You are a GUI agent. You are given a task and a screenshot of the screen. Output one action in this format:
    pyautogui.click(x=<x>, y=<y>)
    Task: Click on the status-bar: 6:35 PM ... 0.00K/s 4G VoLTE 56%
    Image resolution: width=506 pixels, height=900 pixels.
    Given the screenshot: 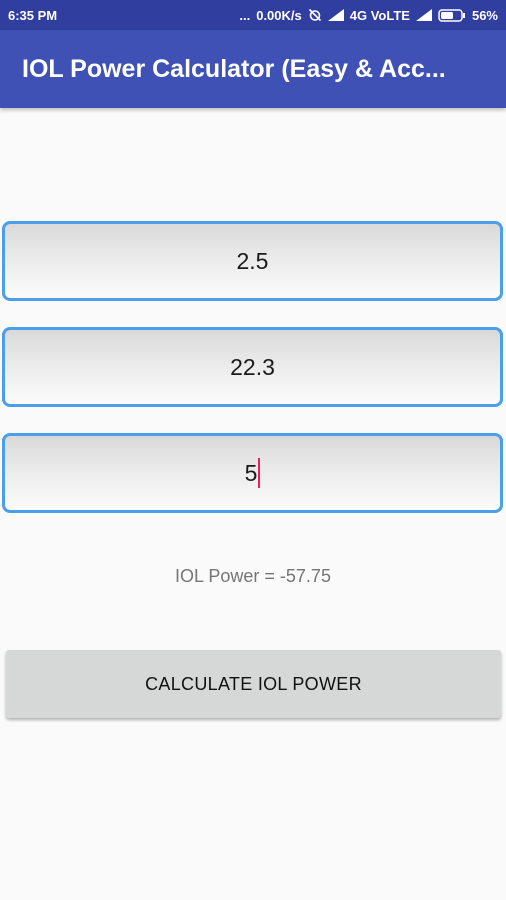 What is the action you would take?
    pyautogui.click(x=253, y=15)
    